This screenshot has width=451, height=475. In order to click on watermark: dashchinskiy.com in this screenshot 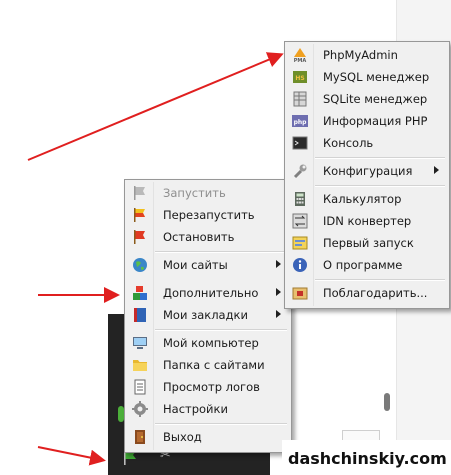, I will do `click(366, 457)`.